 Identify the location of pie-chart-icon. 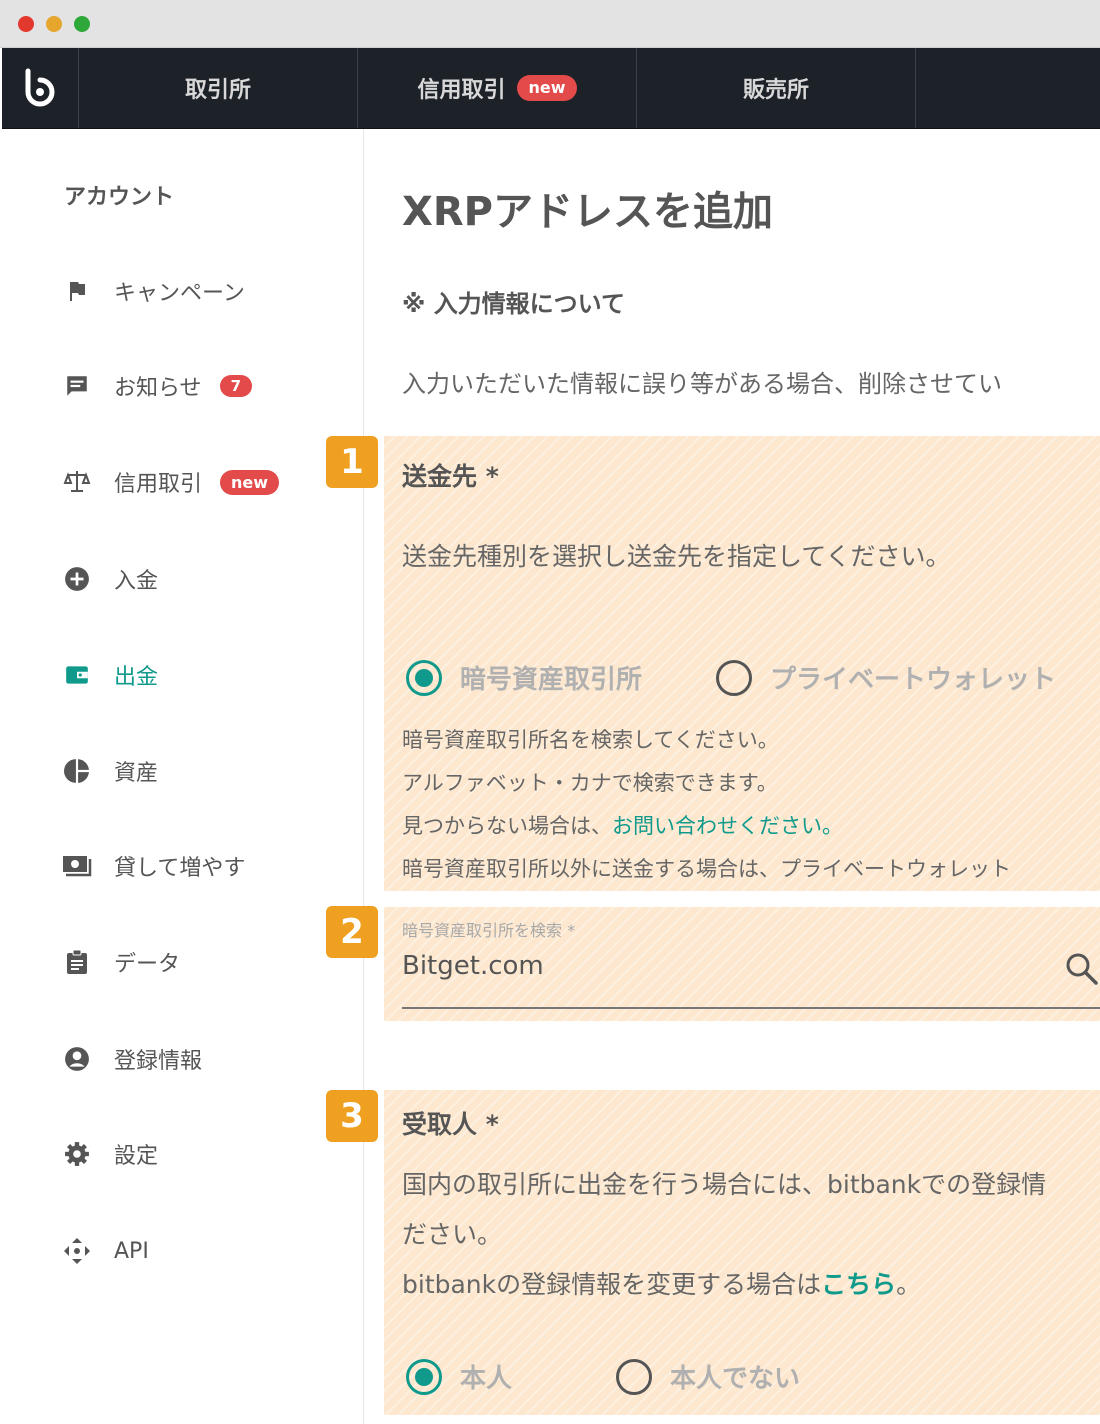
(77, 771).